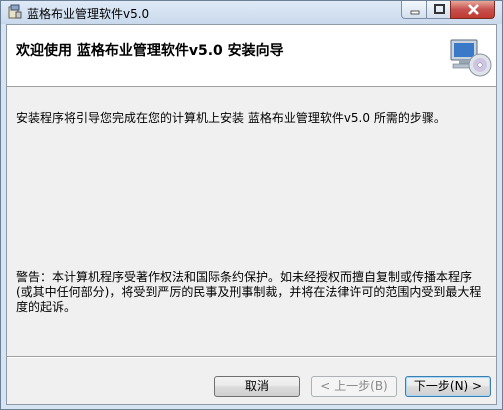 The height and width of the screenshot is (410, 503). I want to click on next-button: 下一步(N) >, so click(448, 386).